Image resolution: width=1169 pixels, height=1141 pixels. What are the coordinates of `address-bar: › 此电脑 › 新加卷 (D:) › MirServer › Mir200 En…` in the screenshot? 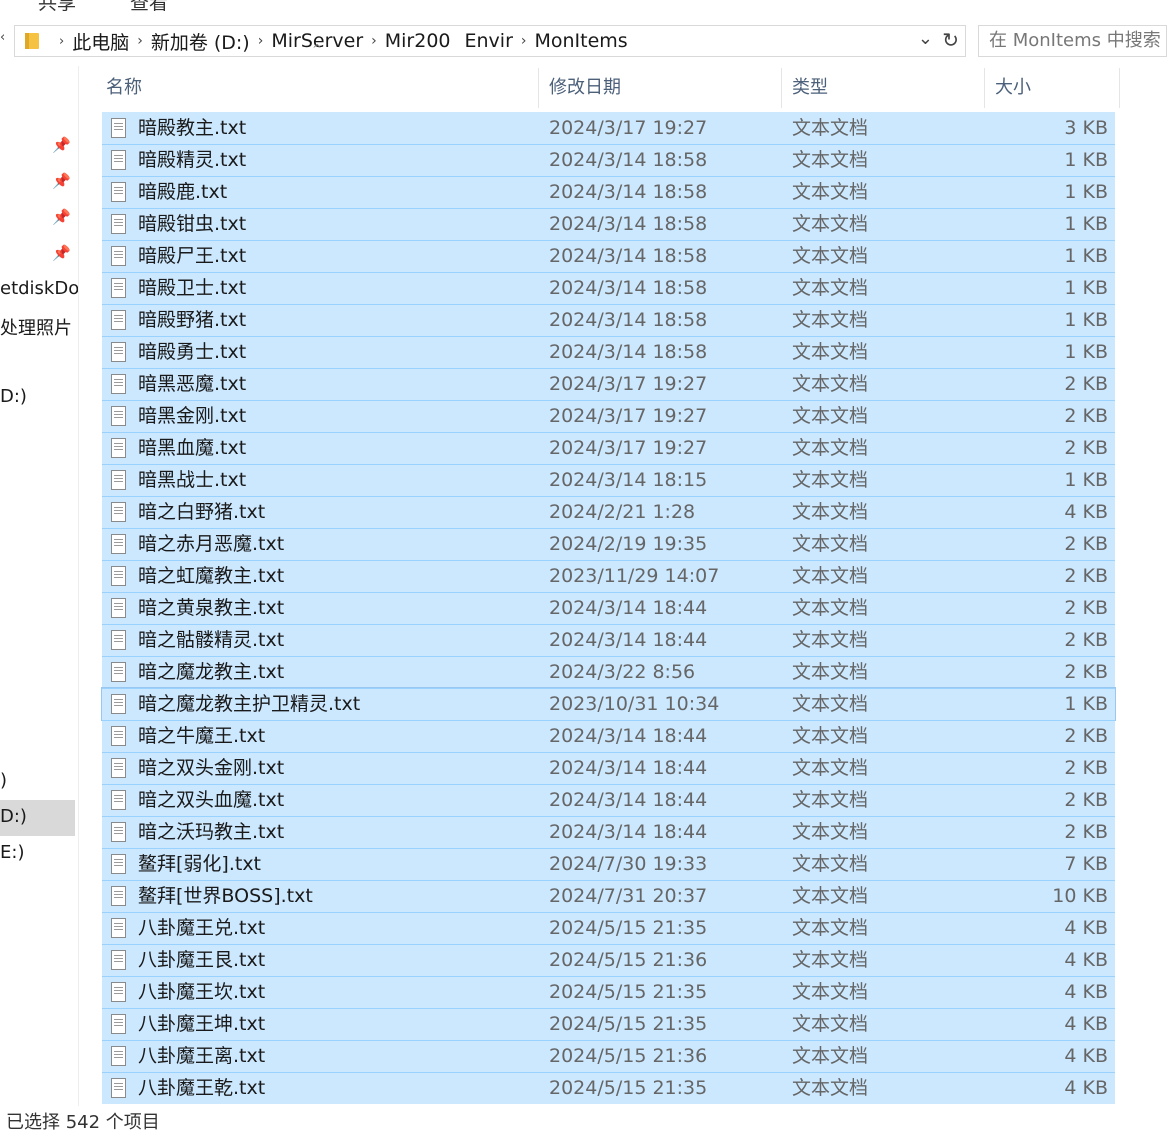 It's located at (490, 41).